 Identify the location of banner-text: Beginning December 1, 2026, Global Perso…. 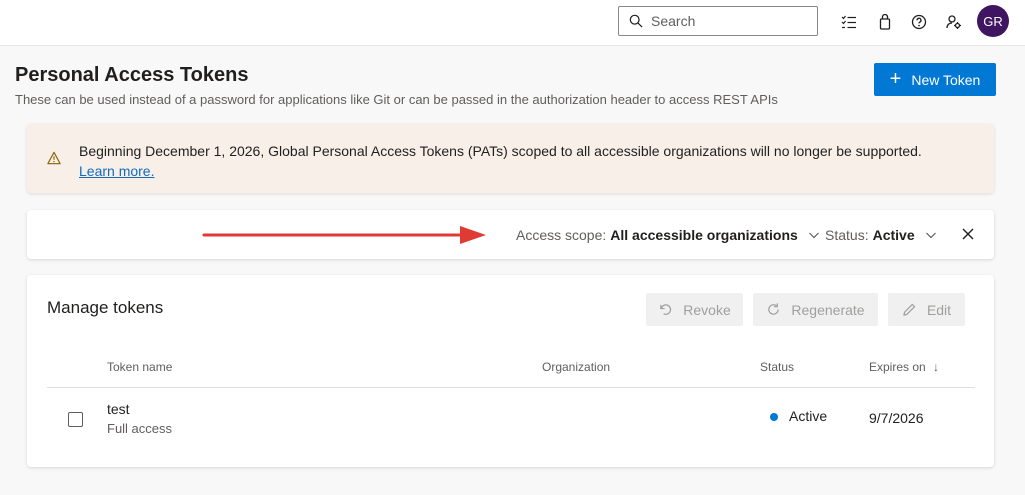
(500, 151).